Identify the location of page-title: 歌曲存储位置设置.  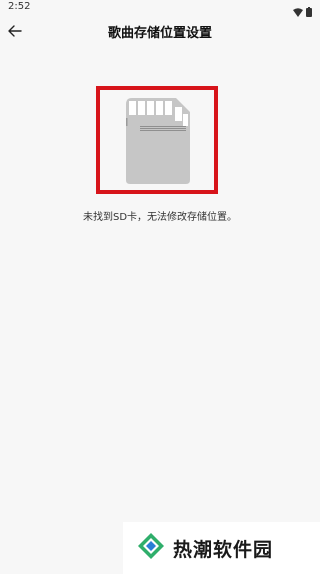
(159, 33).